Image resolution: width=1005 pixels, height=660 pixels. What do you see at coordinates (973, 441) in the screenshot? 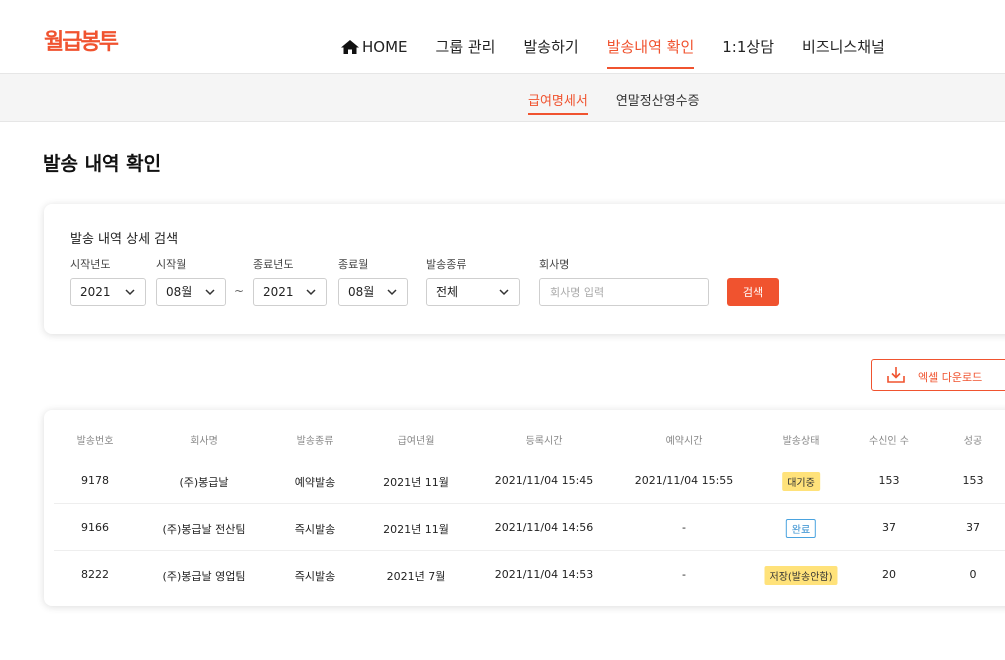
I see `column-header-success: 성공` at bounding box center [973, 441].